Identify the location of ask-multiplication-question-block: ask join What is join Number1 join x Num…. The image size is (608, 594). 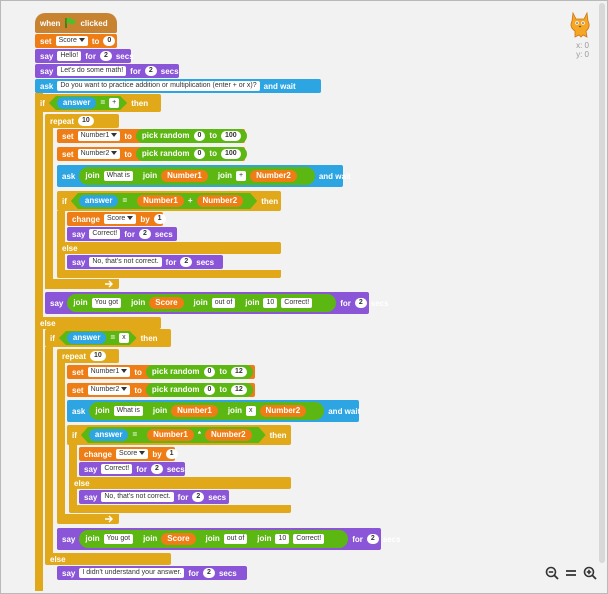
(213, 411).